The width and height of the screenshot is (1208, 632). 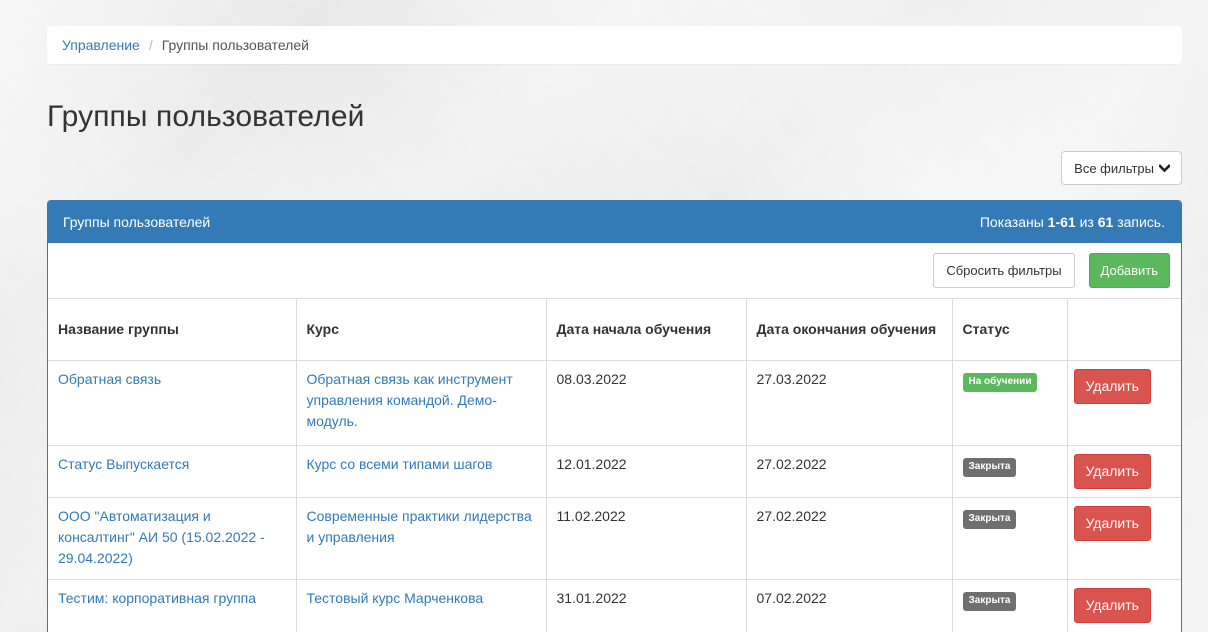 What do you see at coordinates (1124, 330) in the screenshot?
I see `column-header-actions` at bounding box center [1124, 330].